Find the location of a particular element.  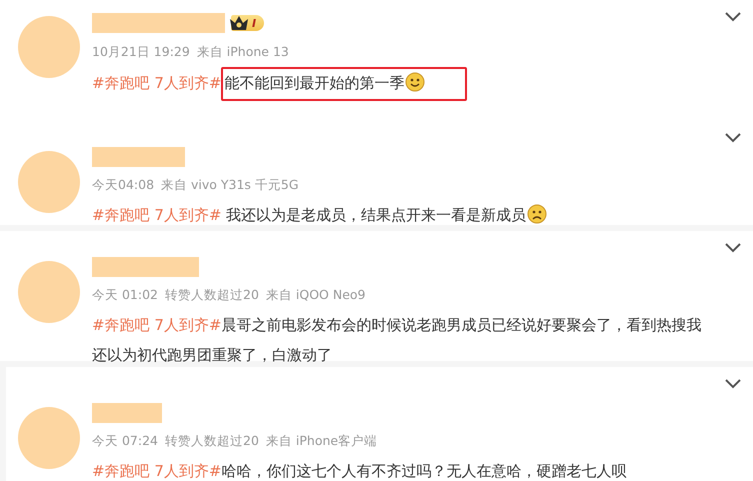

post-time: 10月21日 19:29 is located at coordinates (141, 52).